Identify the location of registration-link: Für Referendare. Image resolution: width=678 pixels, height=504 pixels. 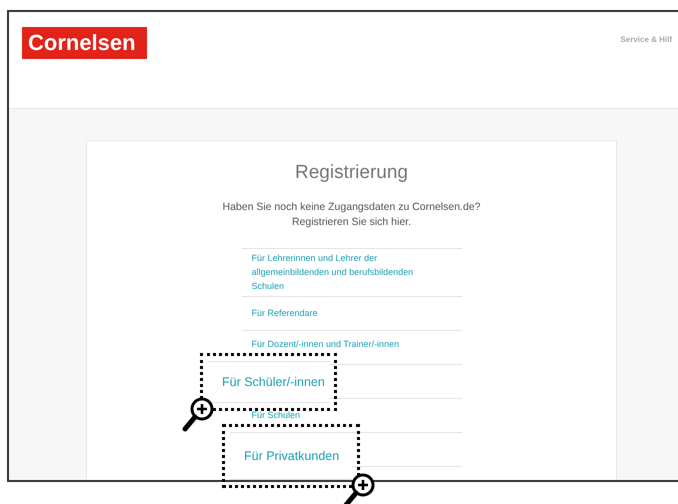
(285, 313).